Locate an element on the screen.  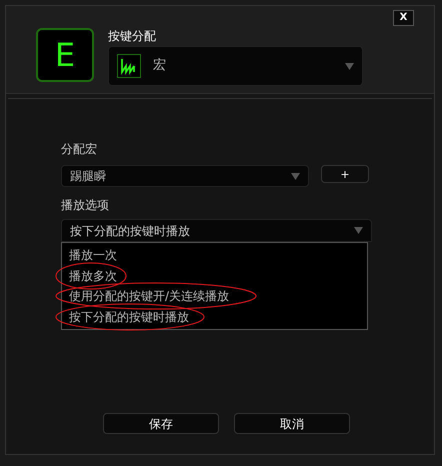
macro-icon is located at coordinates (129, 66).